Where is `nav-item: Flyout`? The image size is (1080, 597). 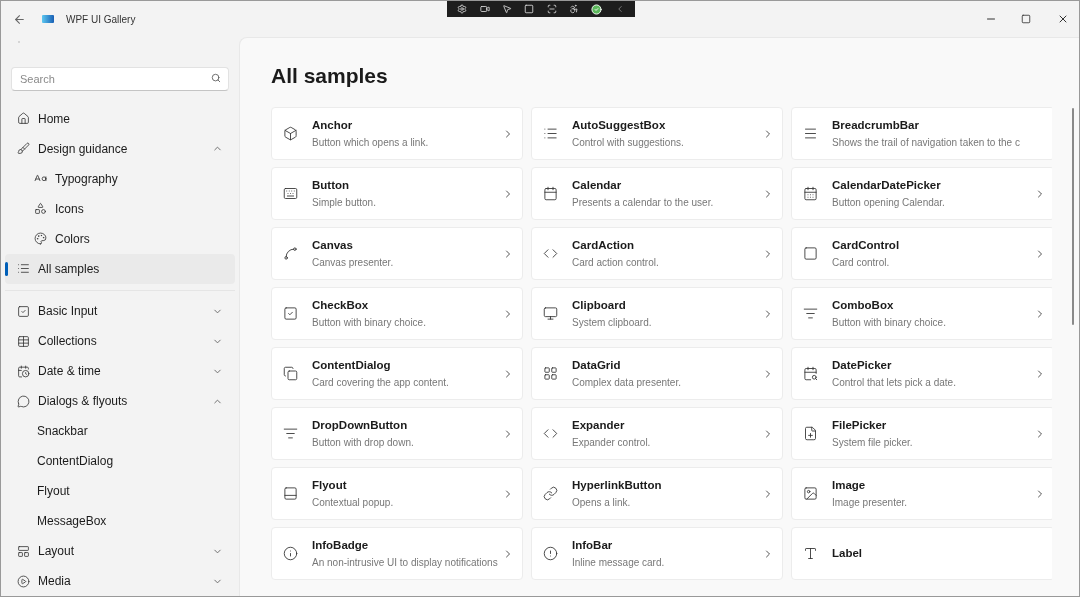 nav-item: Flyout is located at coordinates (120, 491).